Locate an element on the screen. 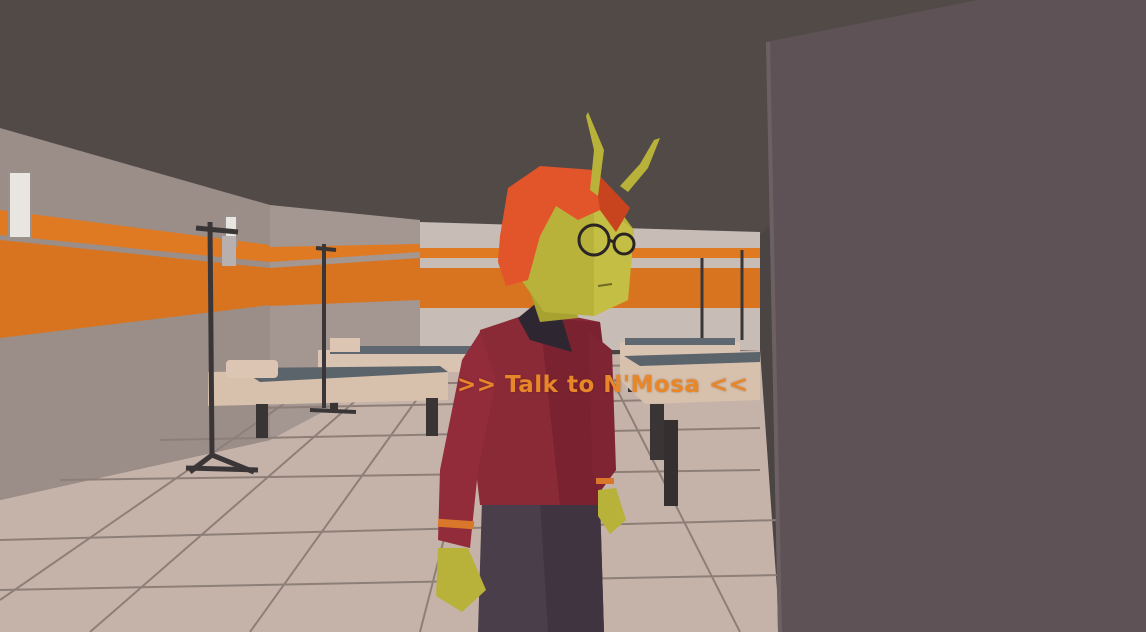 The height and width of the screenshot is (632, 1146). wall-lamp is located at coordinates (20, 205).